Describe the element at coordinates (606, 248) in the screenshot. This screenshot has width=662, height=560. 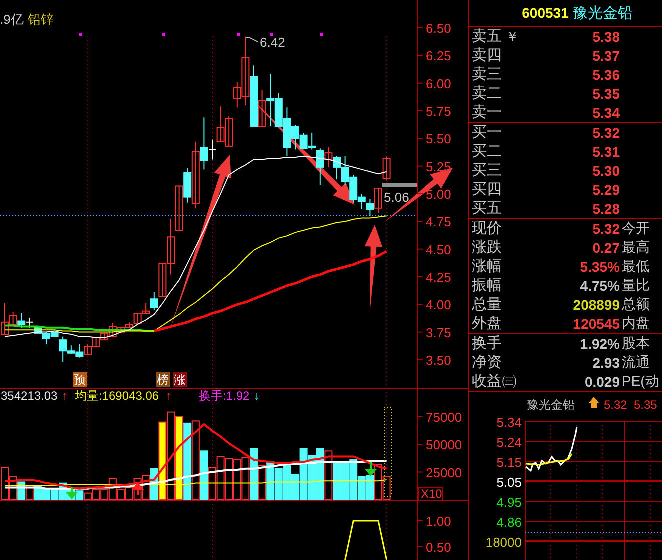
I see `stat-value: 0.27` at that location.